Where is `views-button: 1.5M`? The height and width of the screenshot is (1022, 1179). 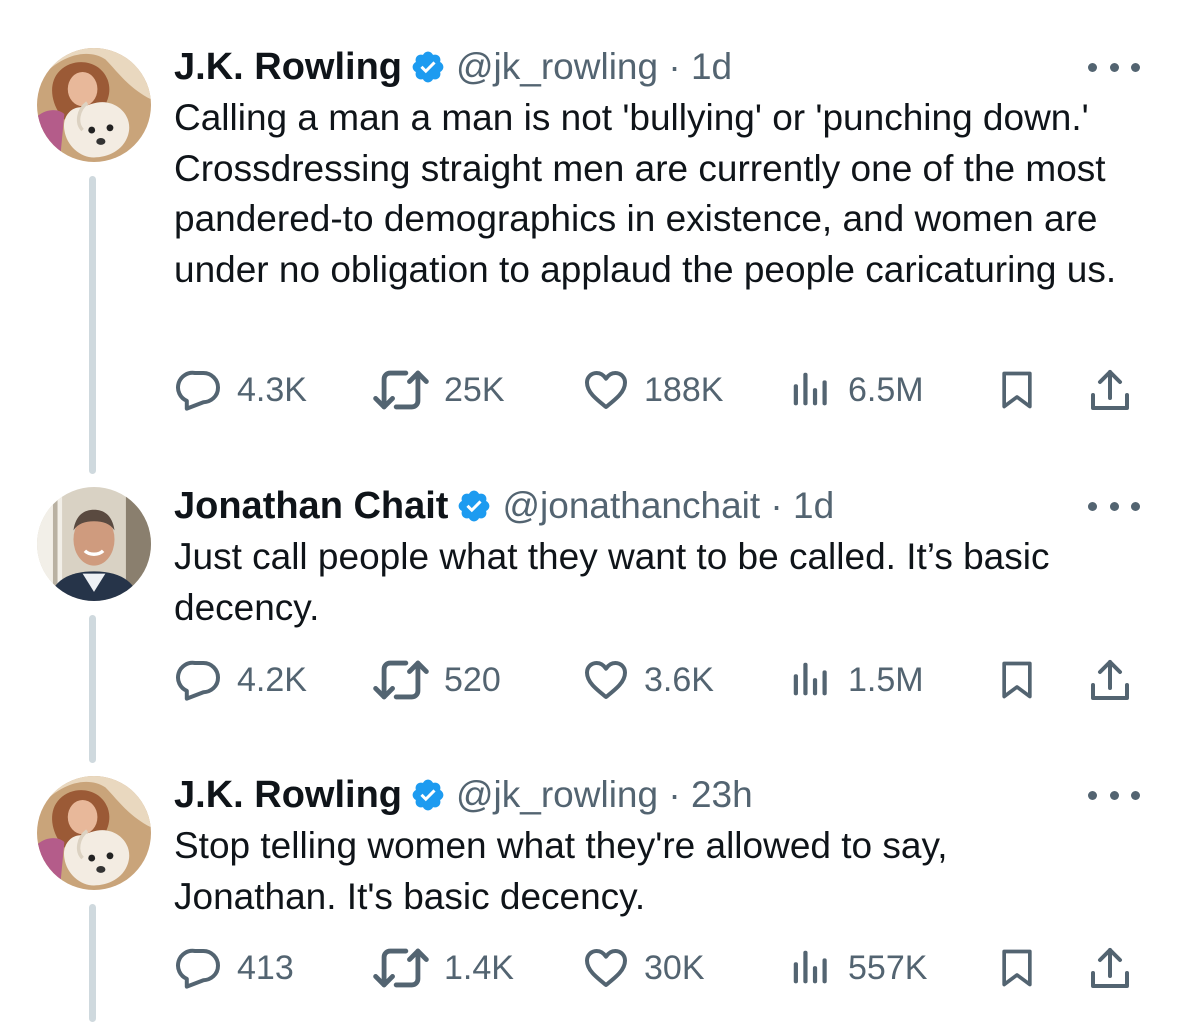 views-button: 1.5M is located at coordinates (856, 680).